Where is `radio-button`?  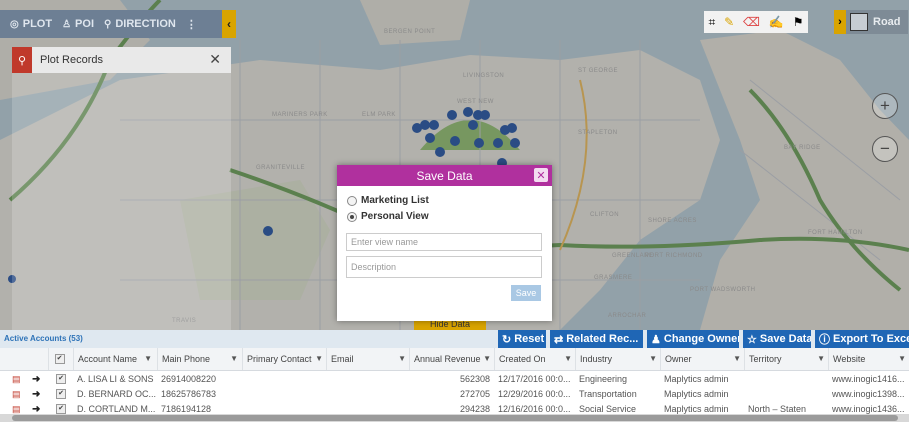
radio-button is located at coordinates (352, 200).